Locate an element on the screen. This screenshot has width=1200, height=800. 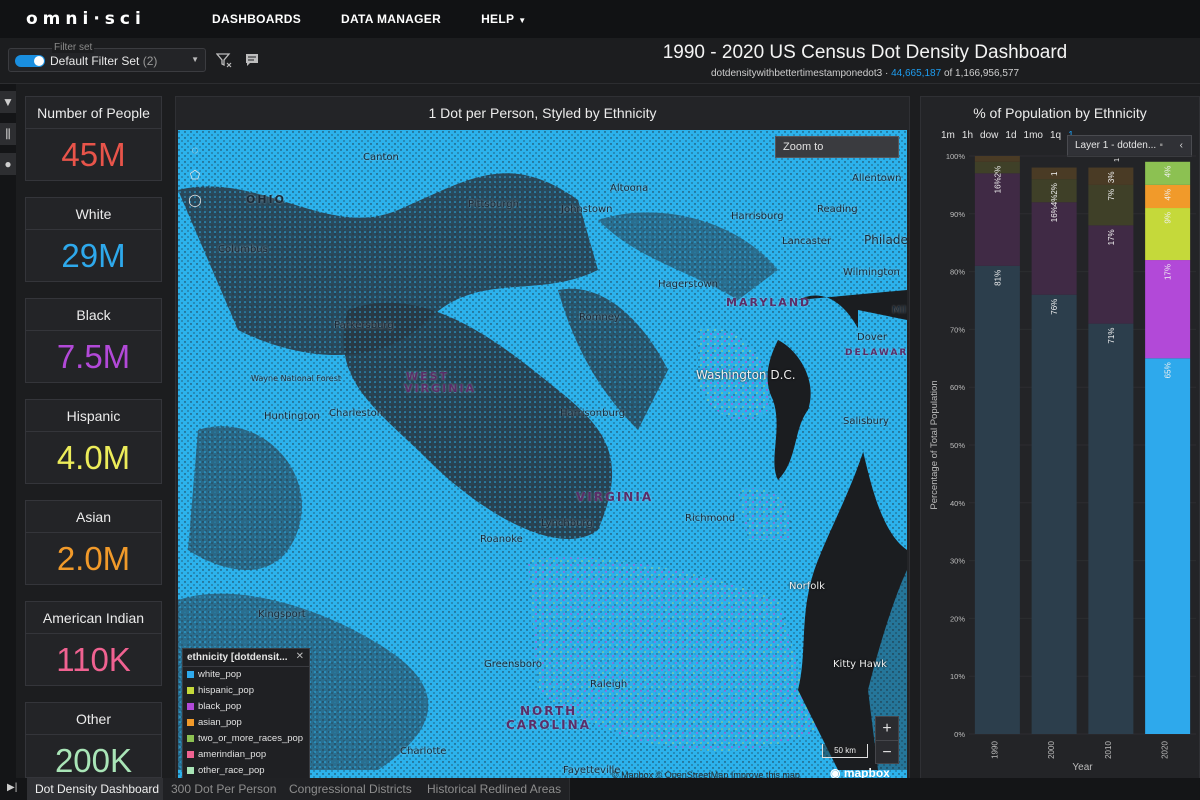
bar-data-label: 3% is located at coordinates (1111, 178).